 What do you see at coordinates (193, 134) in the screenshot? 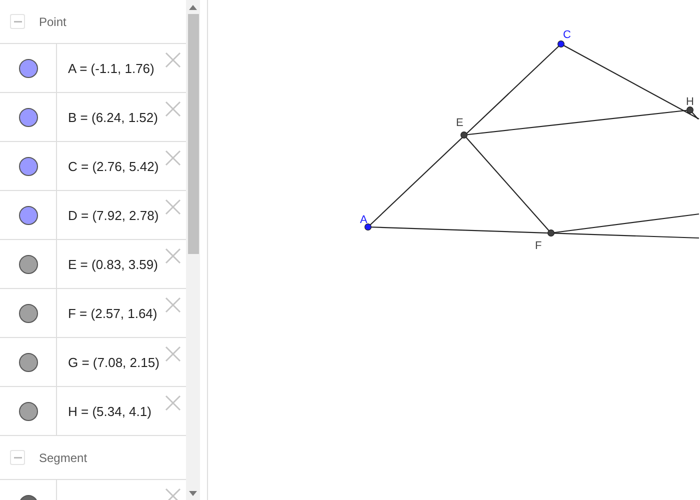
I see `scrollbar-thumb` at bounding box center [193, 134].